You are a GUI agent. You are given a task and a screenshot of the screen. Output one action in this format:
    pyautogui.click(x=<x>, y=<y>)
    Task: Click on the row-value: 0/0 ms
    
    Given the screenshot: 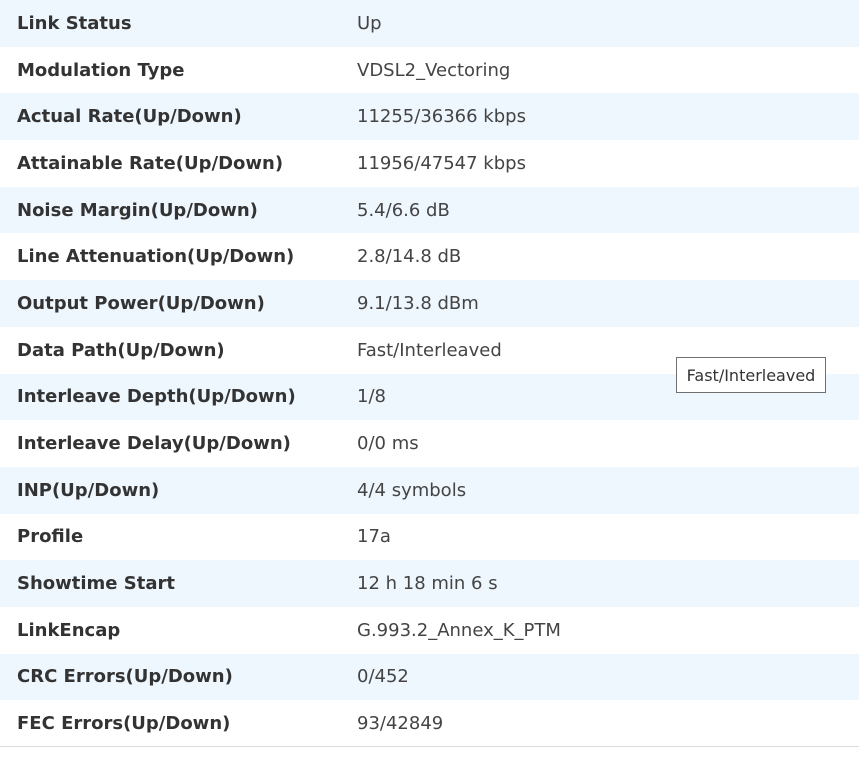 What is the action you would take?
    pyautogui.click(x=388, y=444)
    